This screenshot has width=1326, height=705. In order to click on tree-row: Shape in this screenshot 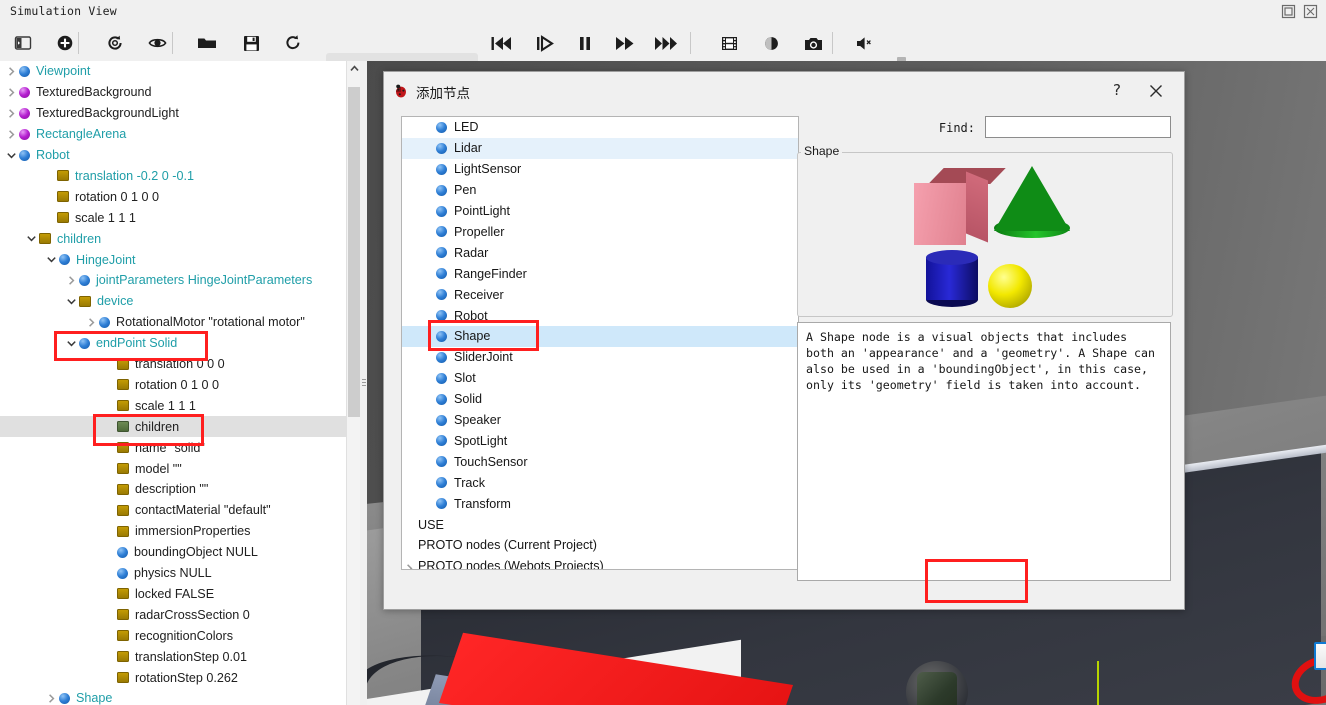, I will do `click(173, 696)`.